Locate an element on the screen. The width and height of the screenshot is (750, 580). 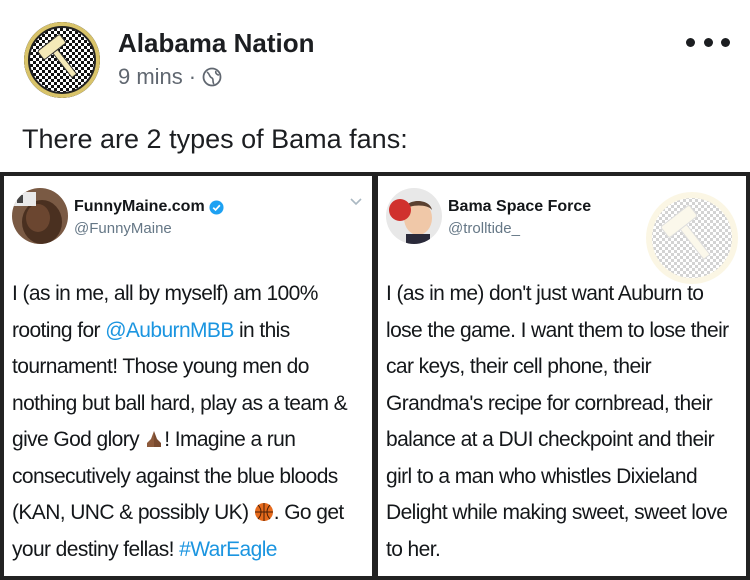
tweet-author-label: FunnyMaine.com is located at coordinates (139, 206).